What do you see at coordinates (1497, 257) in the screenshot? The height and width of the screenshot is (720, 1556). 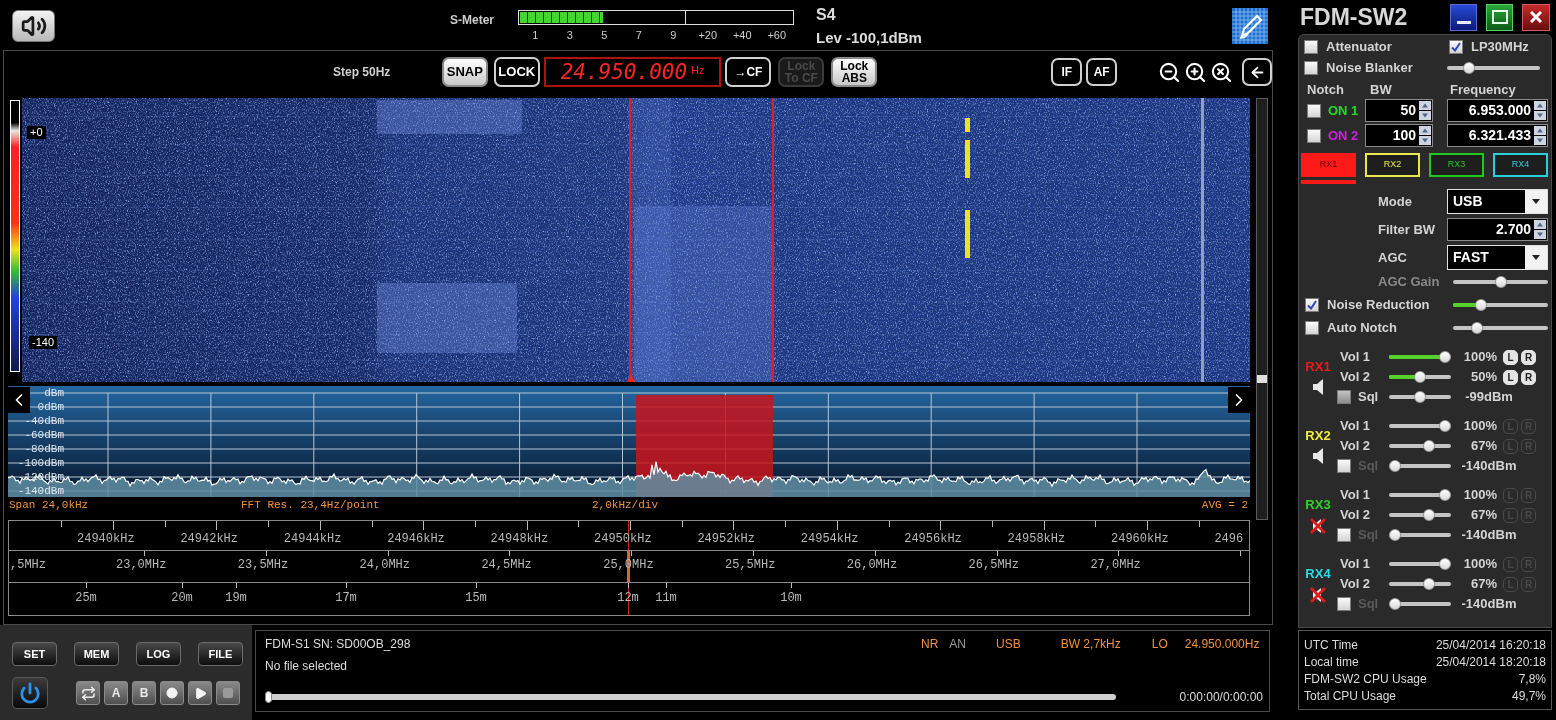 I see `setting-dropdown: FAST` at bounding box center [1497, 257].